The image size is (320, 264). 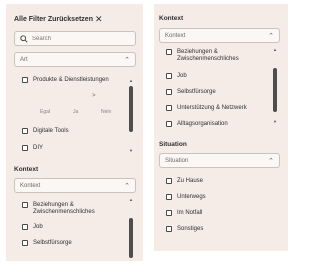 I want to click on segment-option-nein: Nein, so click(x=106, y=112).